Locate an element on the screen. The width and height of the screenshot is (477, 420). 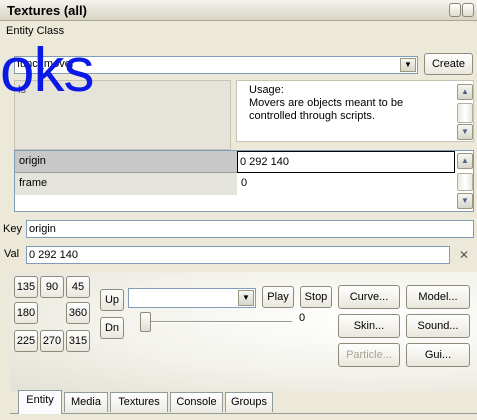
val-label: Val is located at coordinates (12, 254).